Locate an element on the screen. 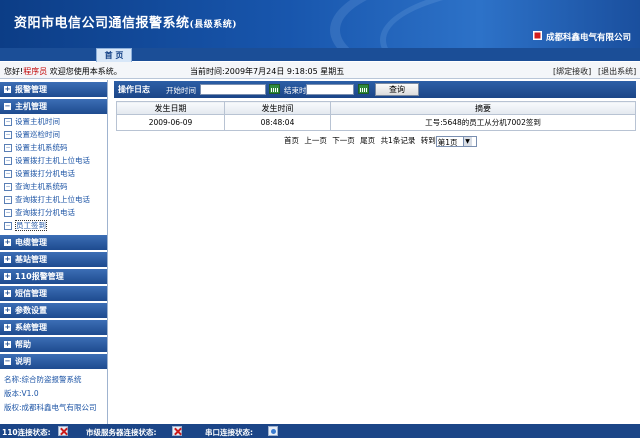 The width and height of the screenshot is (640, 438). exit-system-link: [退出系统] is located at coordinates (617, 71).